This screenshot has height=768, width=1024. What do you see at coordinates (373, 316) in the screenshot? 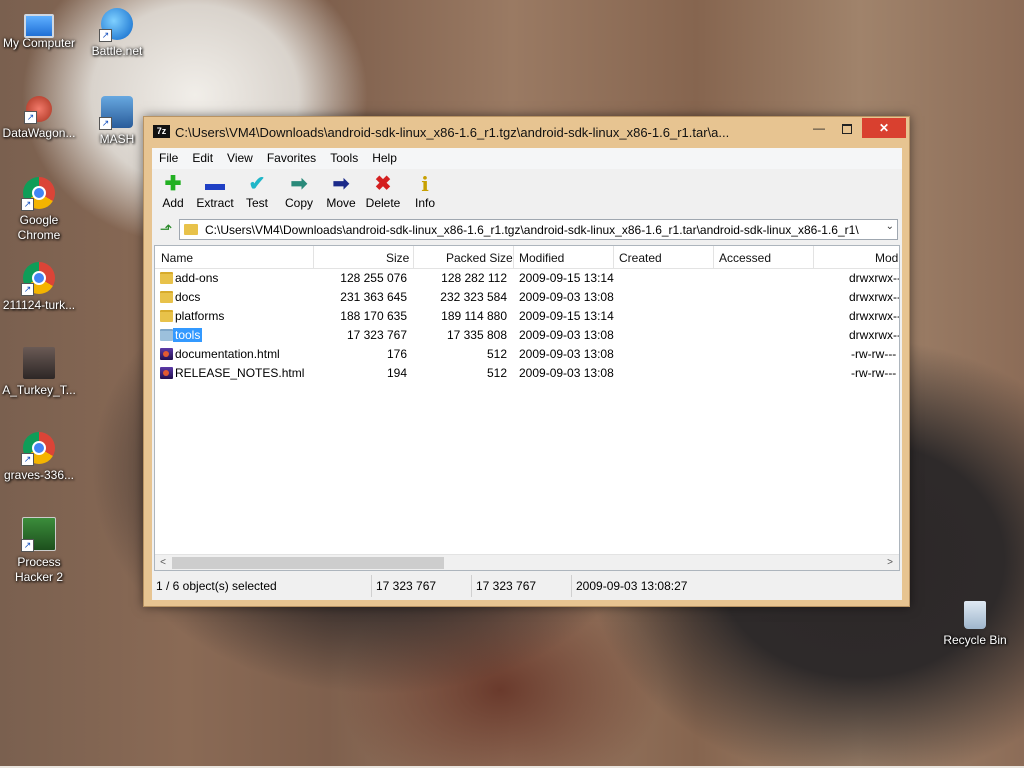
I see `file-size: 188 170 635` at bounding box center [373, 316].